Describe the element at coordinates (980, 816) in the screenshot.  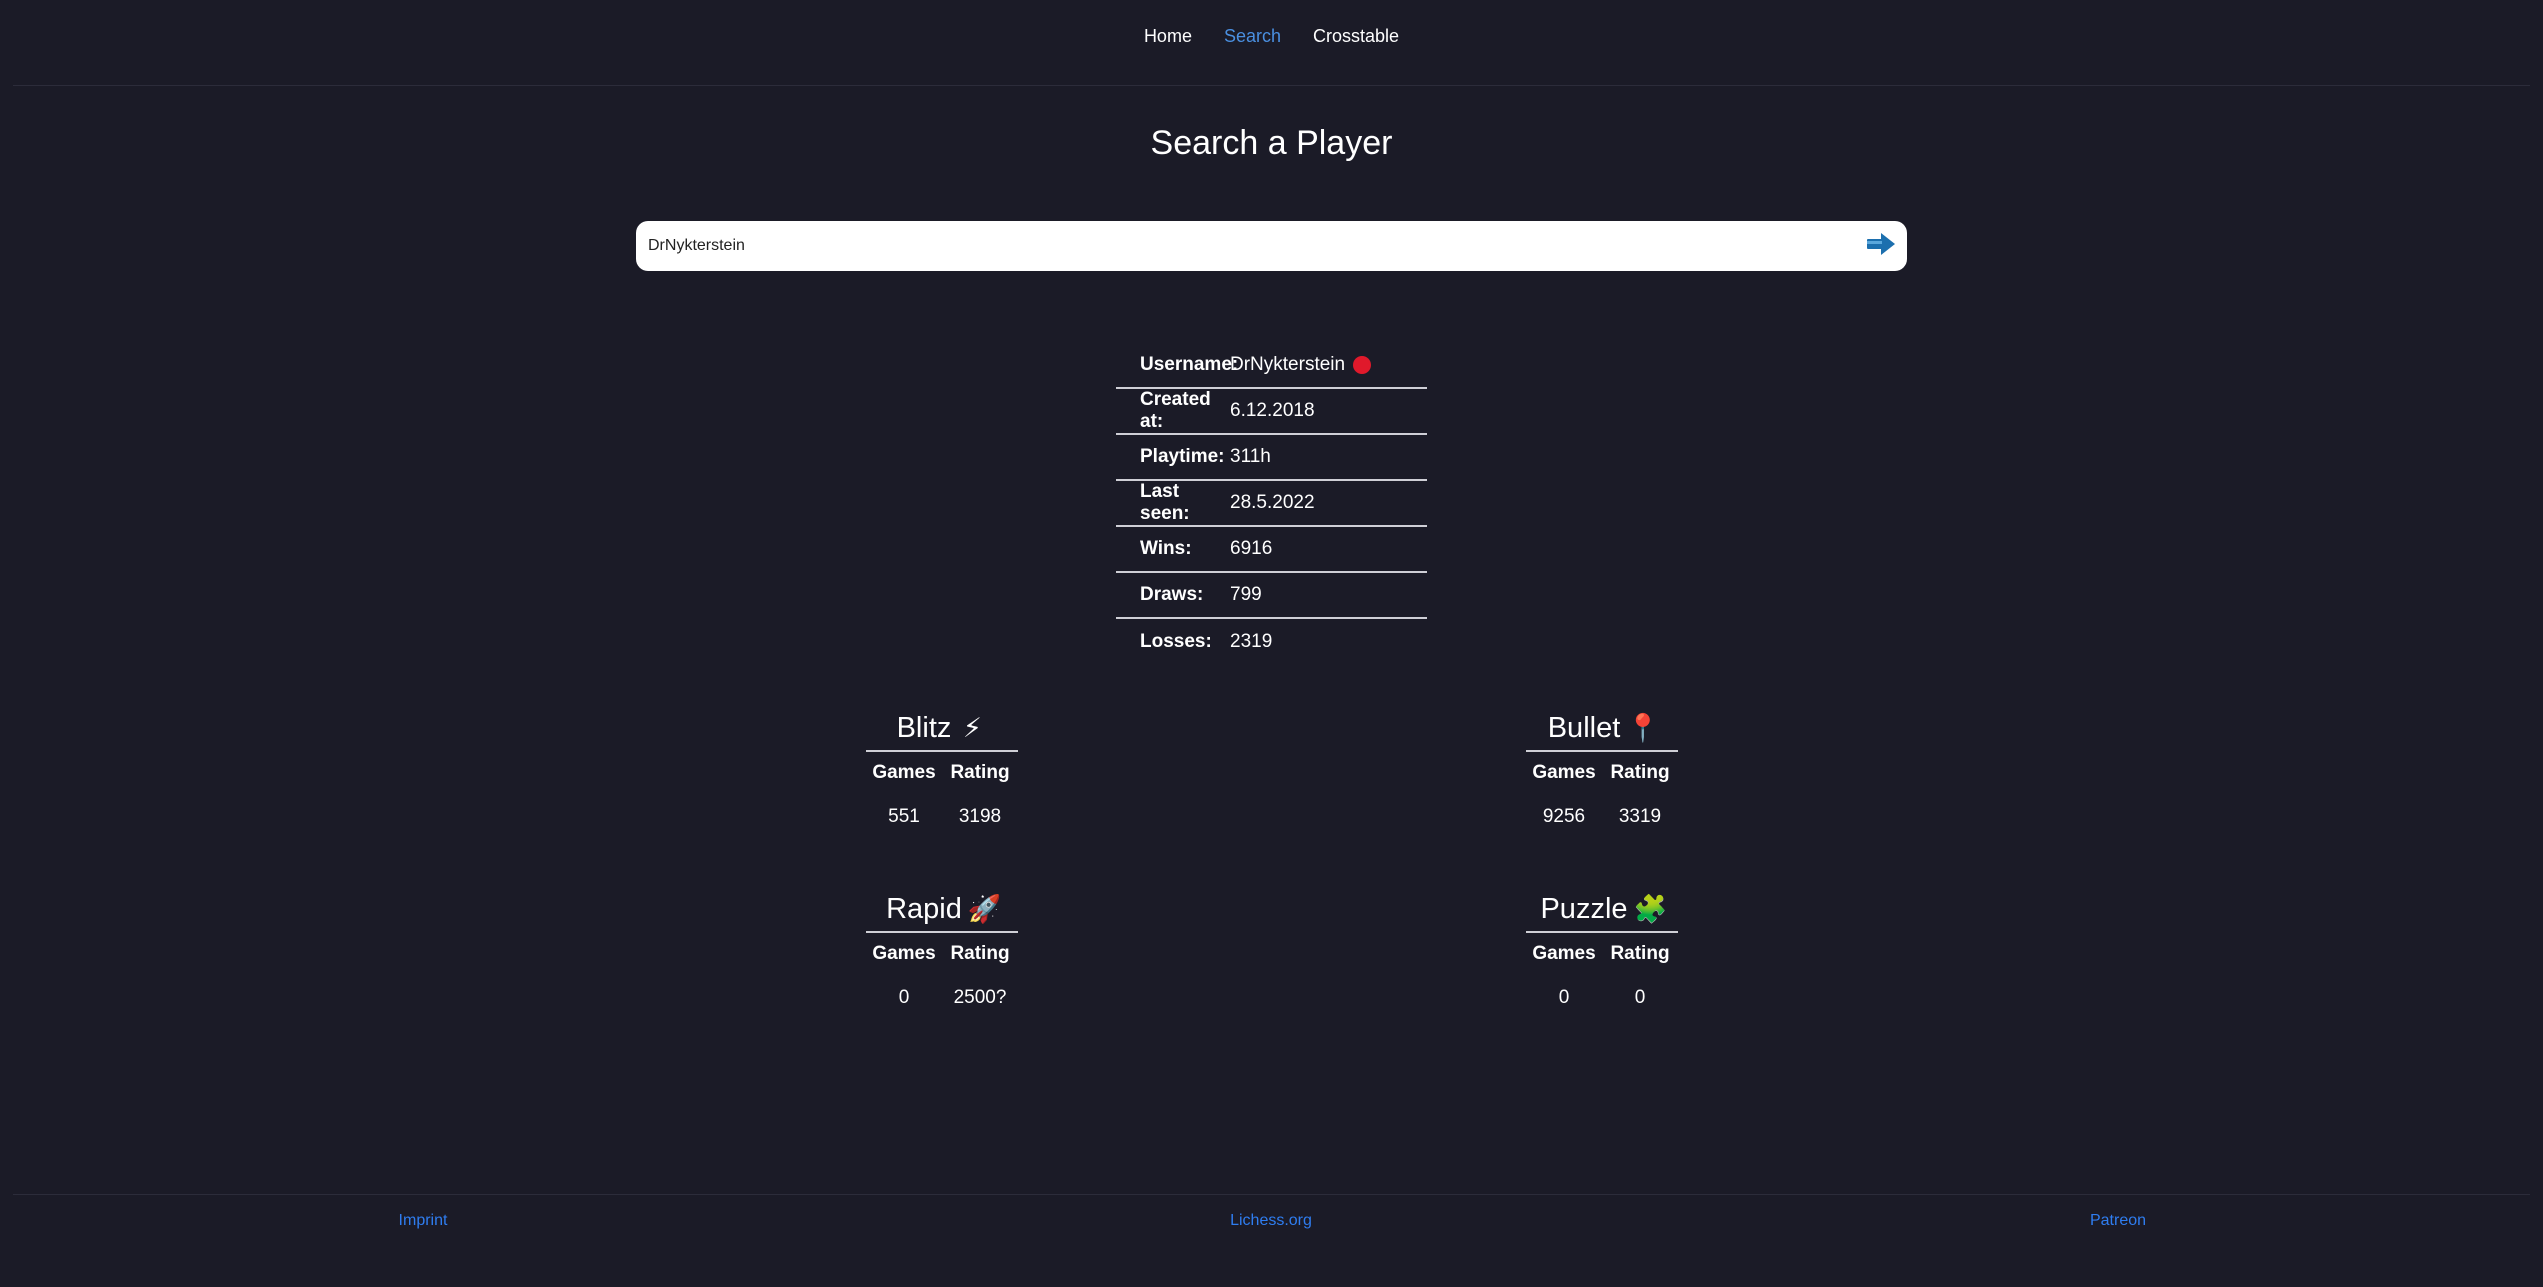
I see `rating-value: 3198` at that location.